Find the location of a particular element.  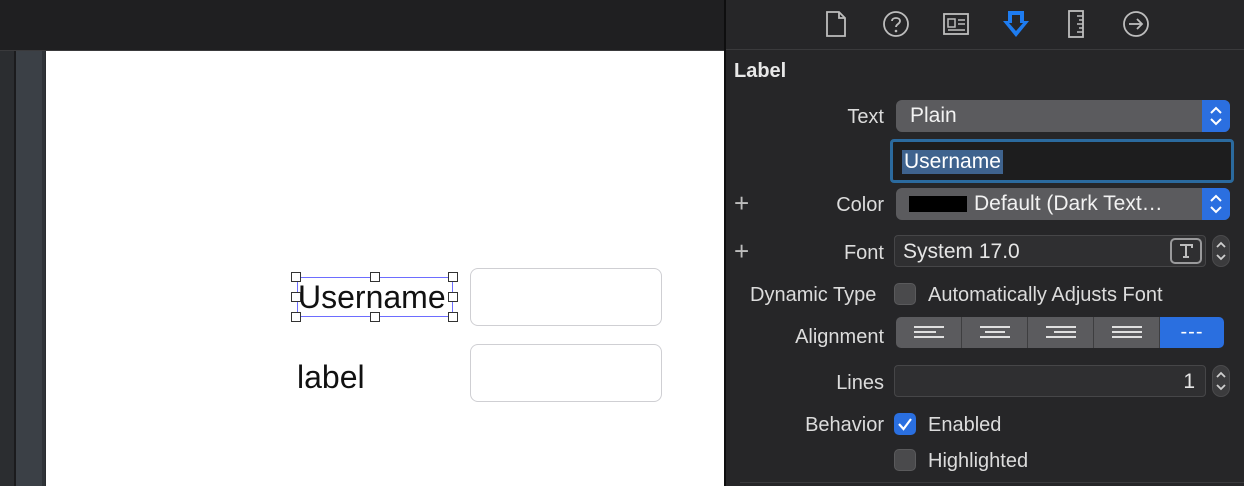

resize-handle-top-right is located at coordinates (453, 277).